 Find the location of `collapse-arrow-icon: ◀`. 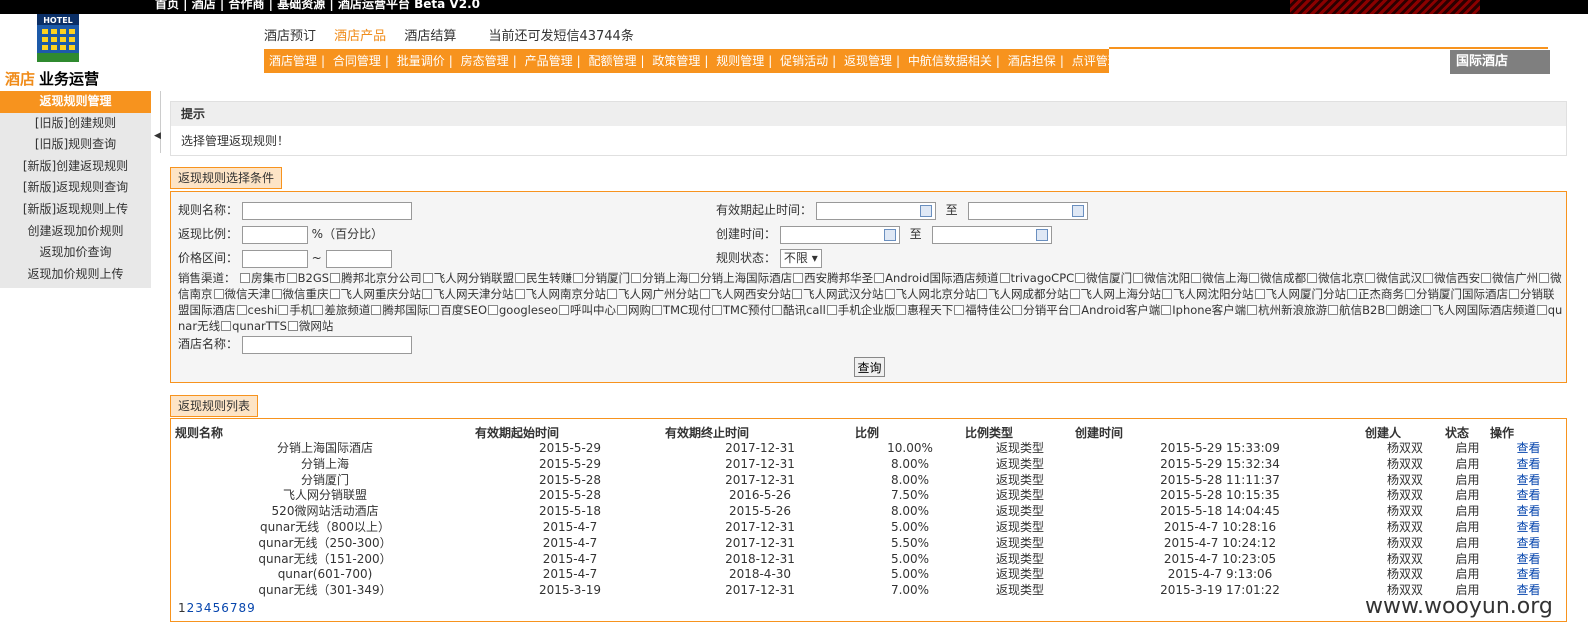

collapse-arrow-icon: ◀ is located at coordinates (157, 136).